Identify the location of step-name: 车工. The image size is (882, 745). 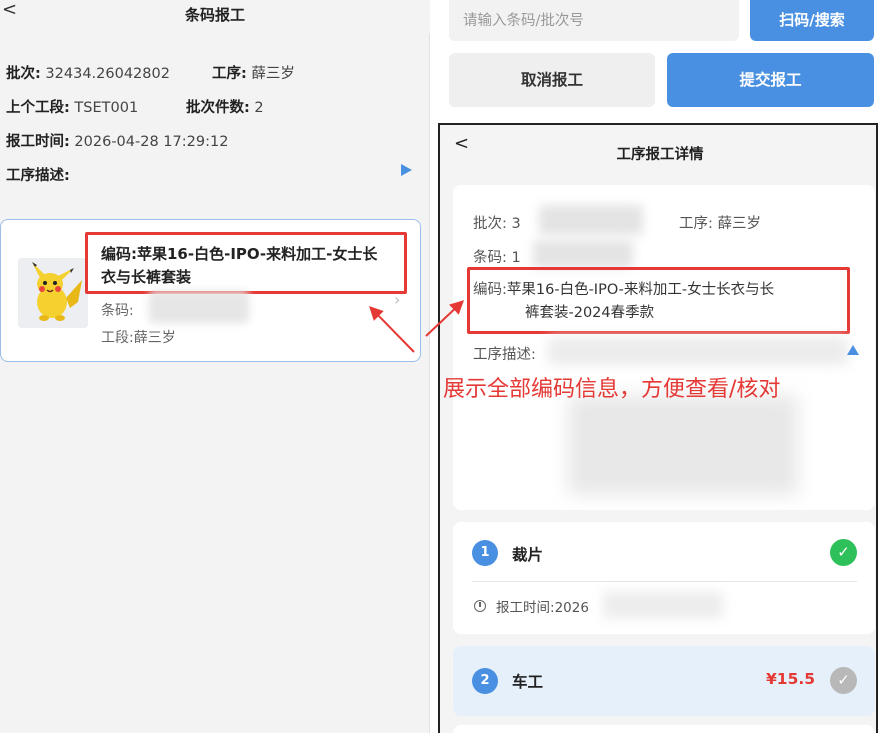
(528, 682).